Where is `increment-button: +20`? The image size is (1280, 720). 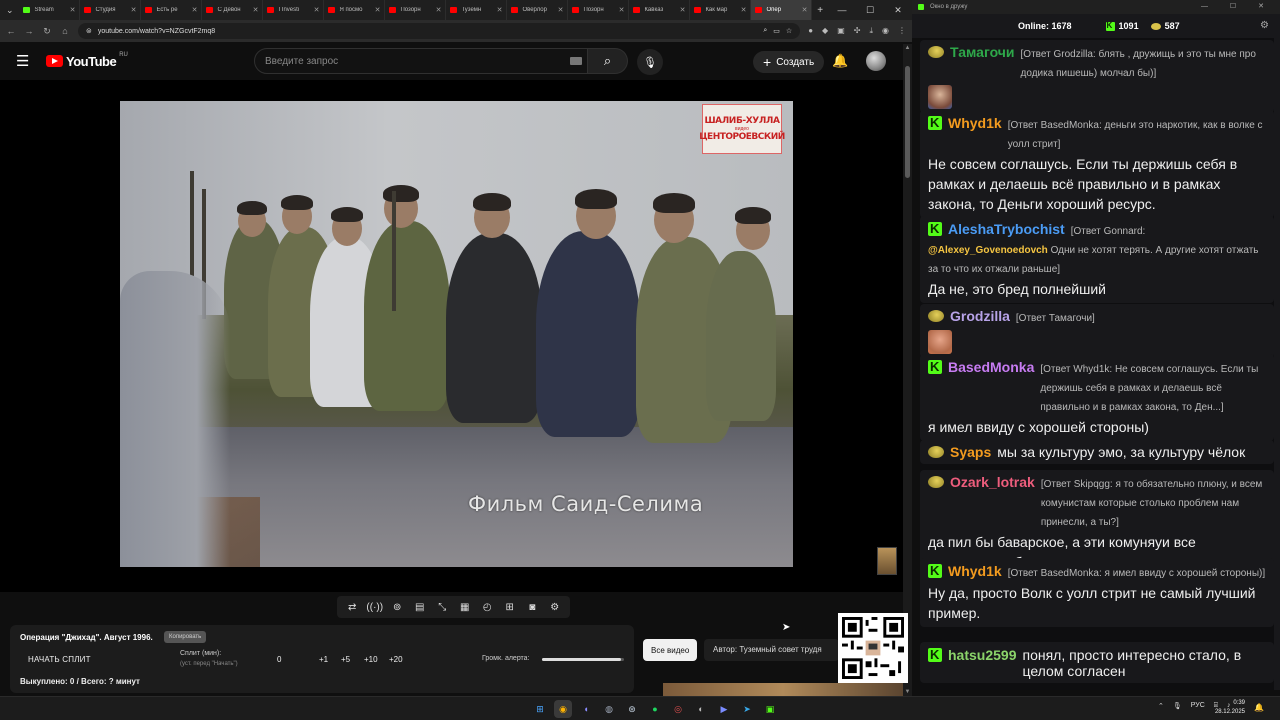 increment-button: +20 is located at coordinates (396, 659).